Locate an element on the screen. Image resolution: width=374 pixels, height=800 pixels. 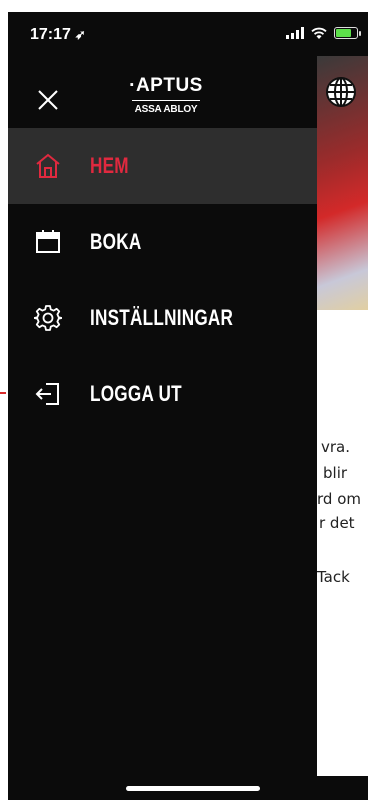
menu-item-installningar: INSTÄLLNINGAR is located at coordinates (162, 318).